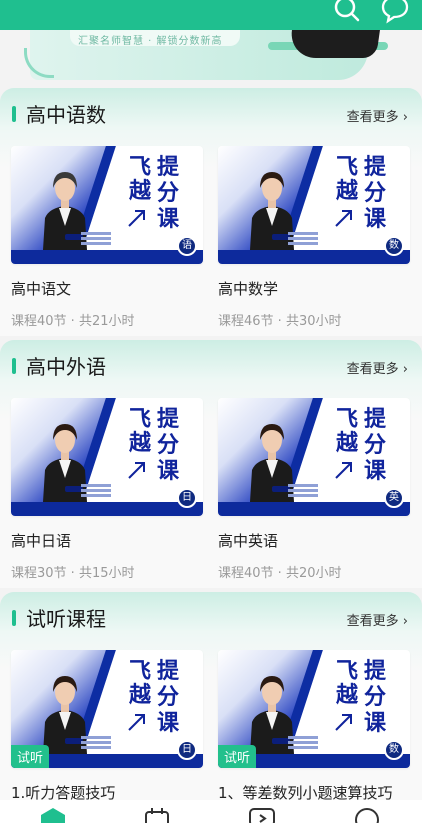  What do you see at coordinates (248, 288) in the screenshot?
I see `course-title: 高中数学` at bounding box center [248, 288].